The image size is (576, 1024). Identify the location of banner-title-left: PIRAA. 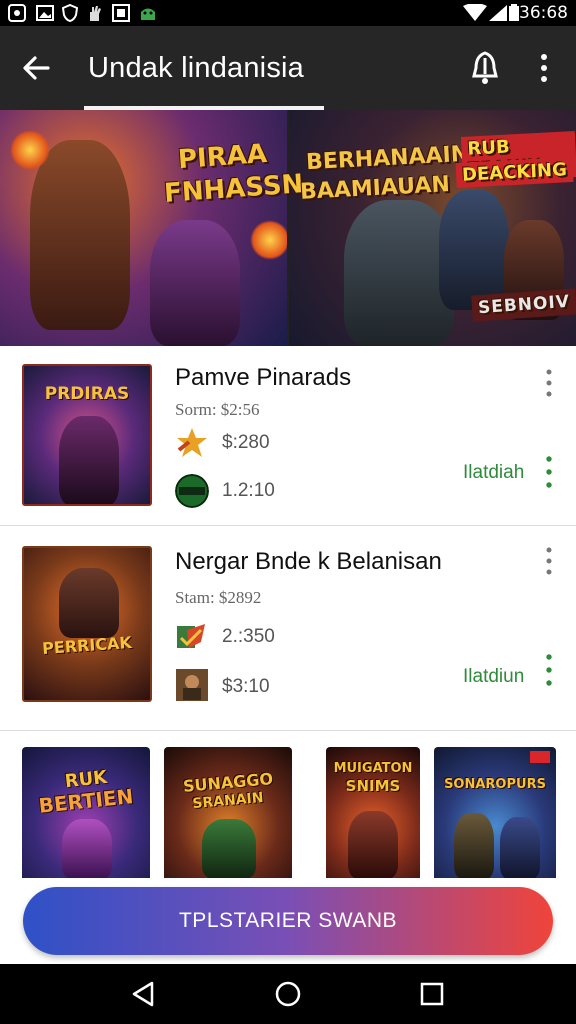
(222, 157).